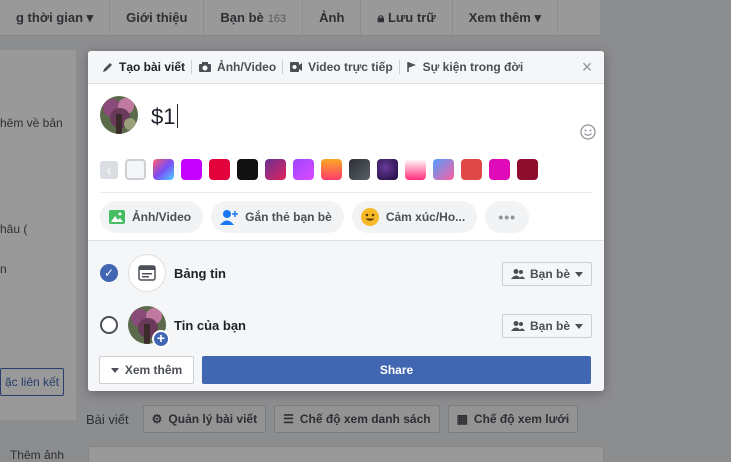  I want to click on more-options-button: •••, so click(507, 217).